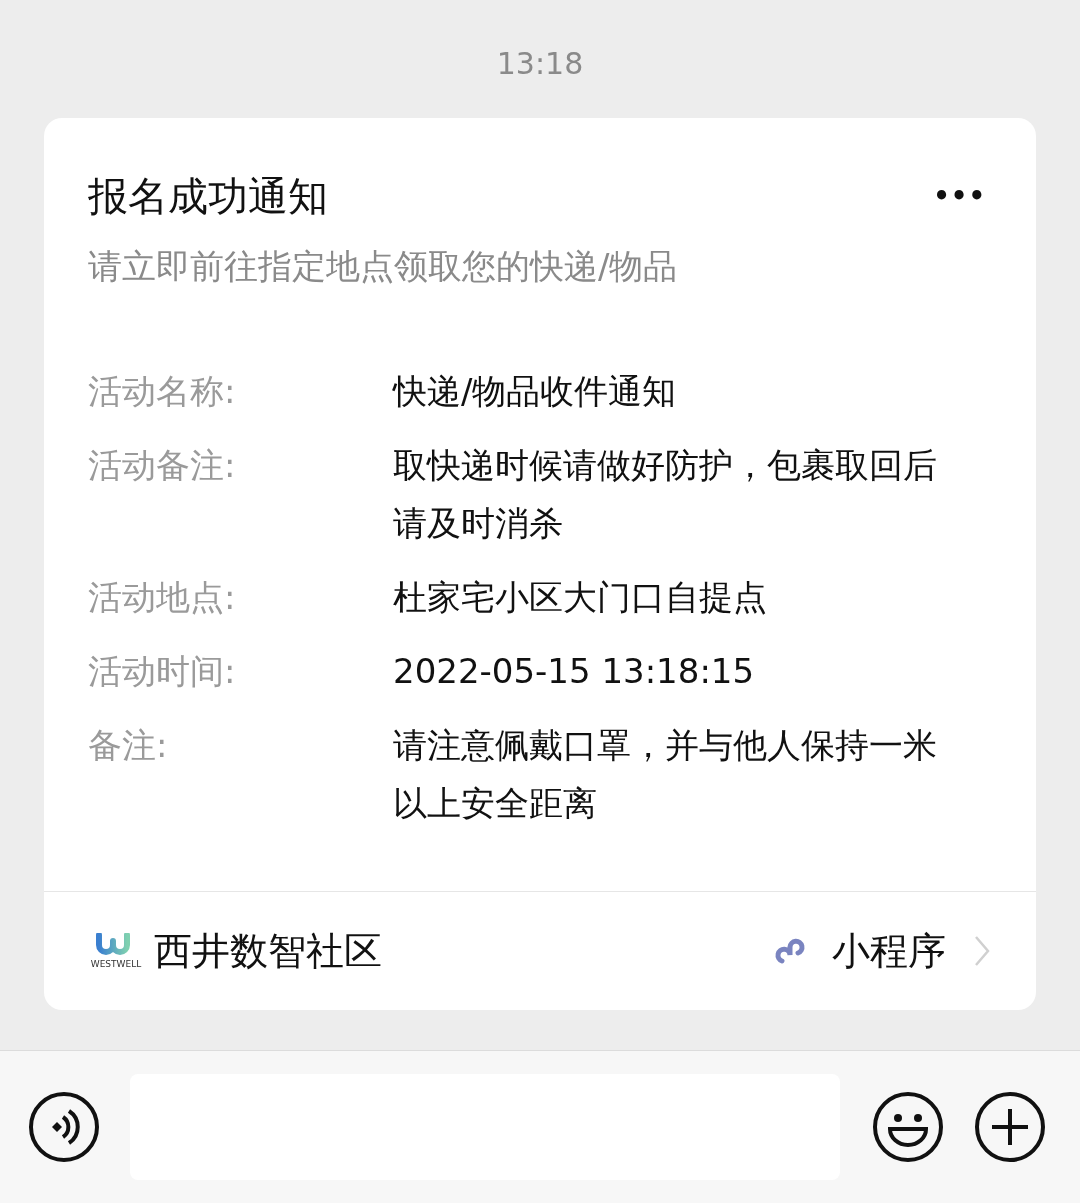  What do you see at coordinates (162, 597) in the screenshot?
I see `field-label: 活动地点:` at bounding box center [162, 597].